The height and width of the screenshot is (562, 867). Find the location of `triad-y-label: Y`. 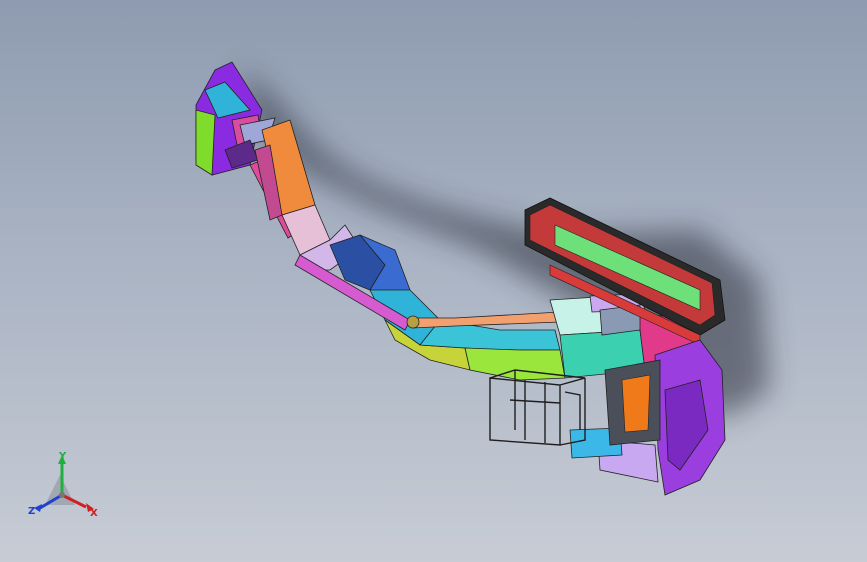

triad-y-label: Y is located at coordinates (62, 456).